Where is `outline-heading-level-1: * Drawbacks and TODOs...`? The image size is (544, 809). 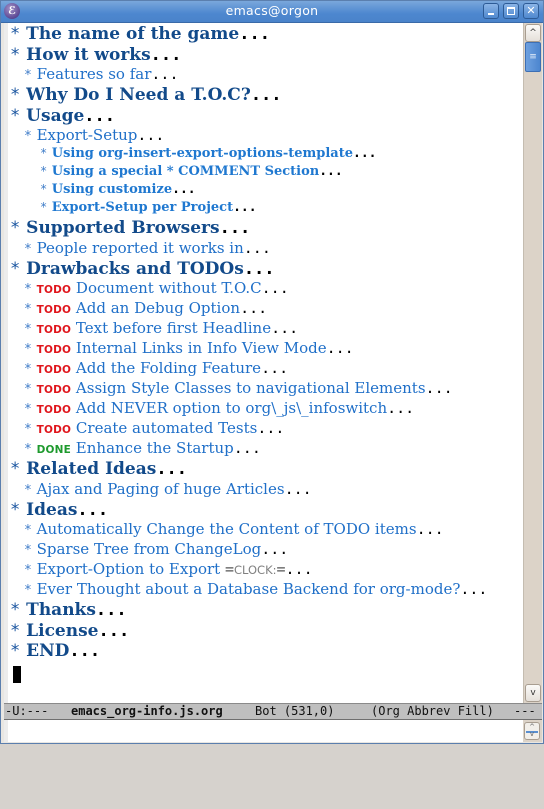
outline-heading-level-1: * Drawbacks and TODOs... is located at coordinates (142, 269).